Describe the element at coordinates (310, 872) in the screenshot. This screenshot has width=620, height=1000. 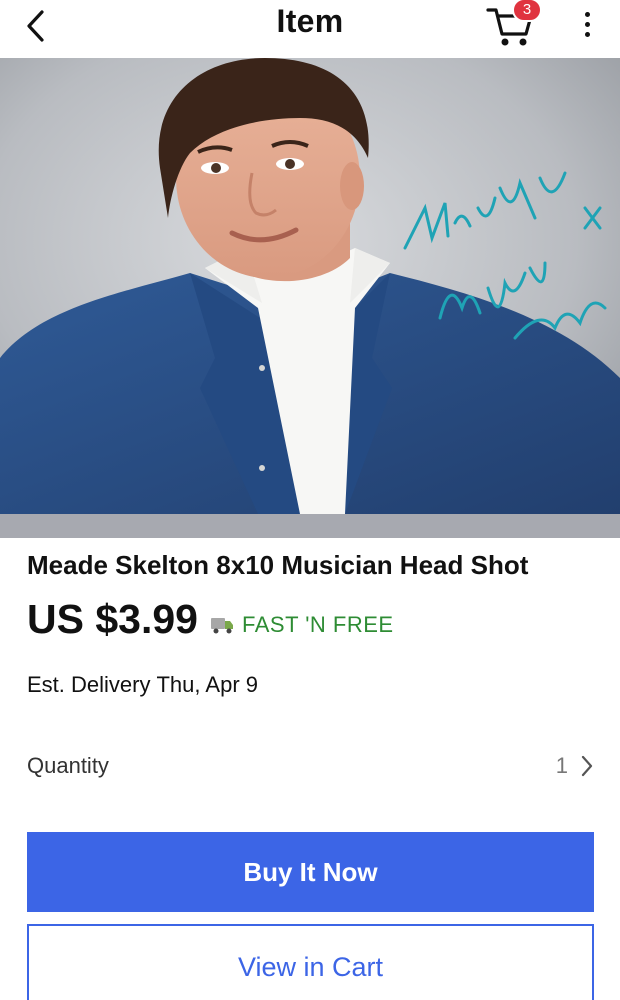
I see `buy-it-now-button: Buy It Now` at that location.